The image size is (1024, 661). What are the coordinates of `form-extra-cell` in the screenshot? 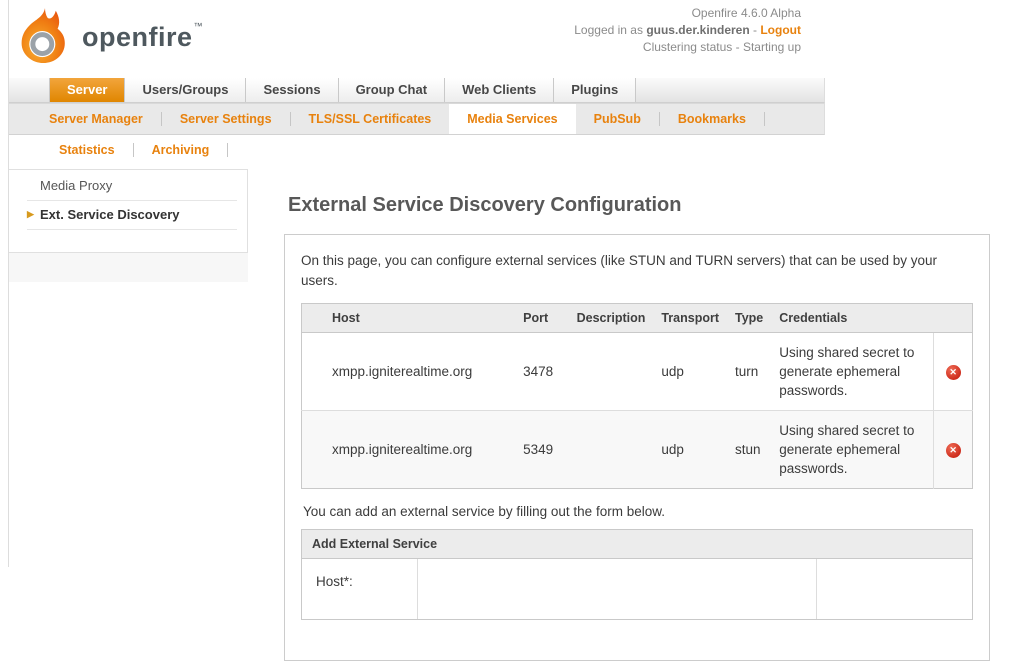 It's located at (894, 589).